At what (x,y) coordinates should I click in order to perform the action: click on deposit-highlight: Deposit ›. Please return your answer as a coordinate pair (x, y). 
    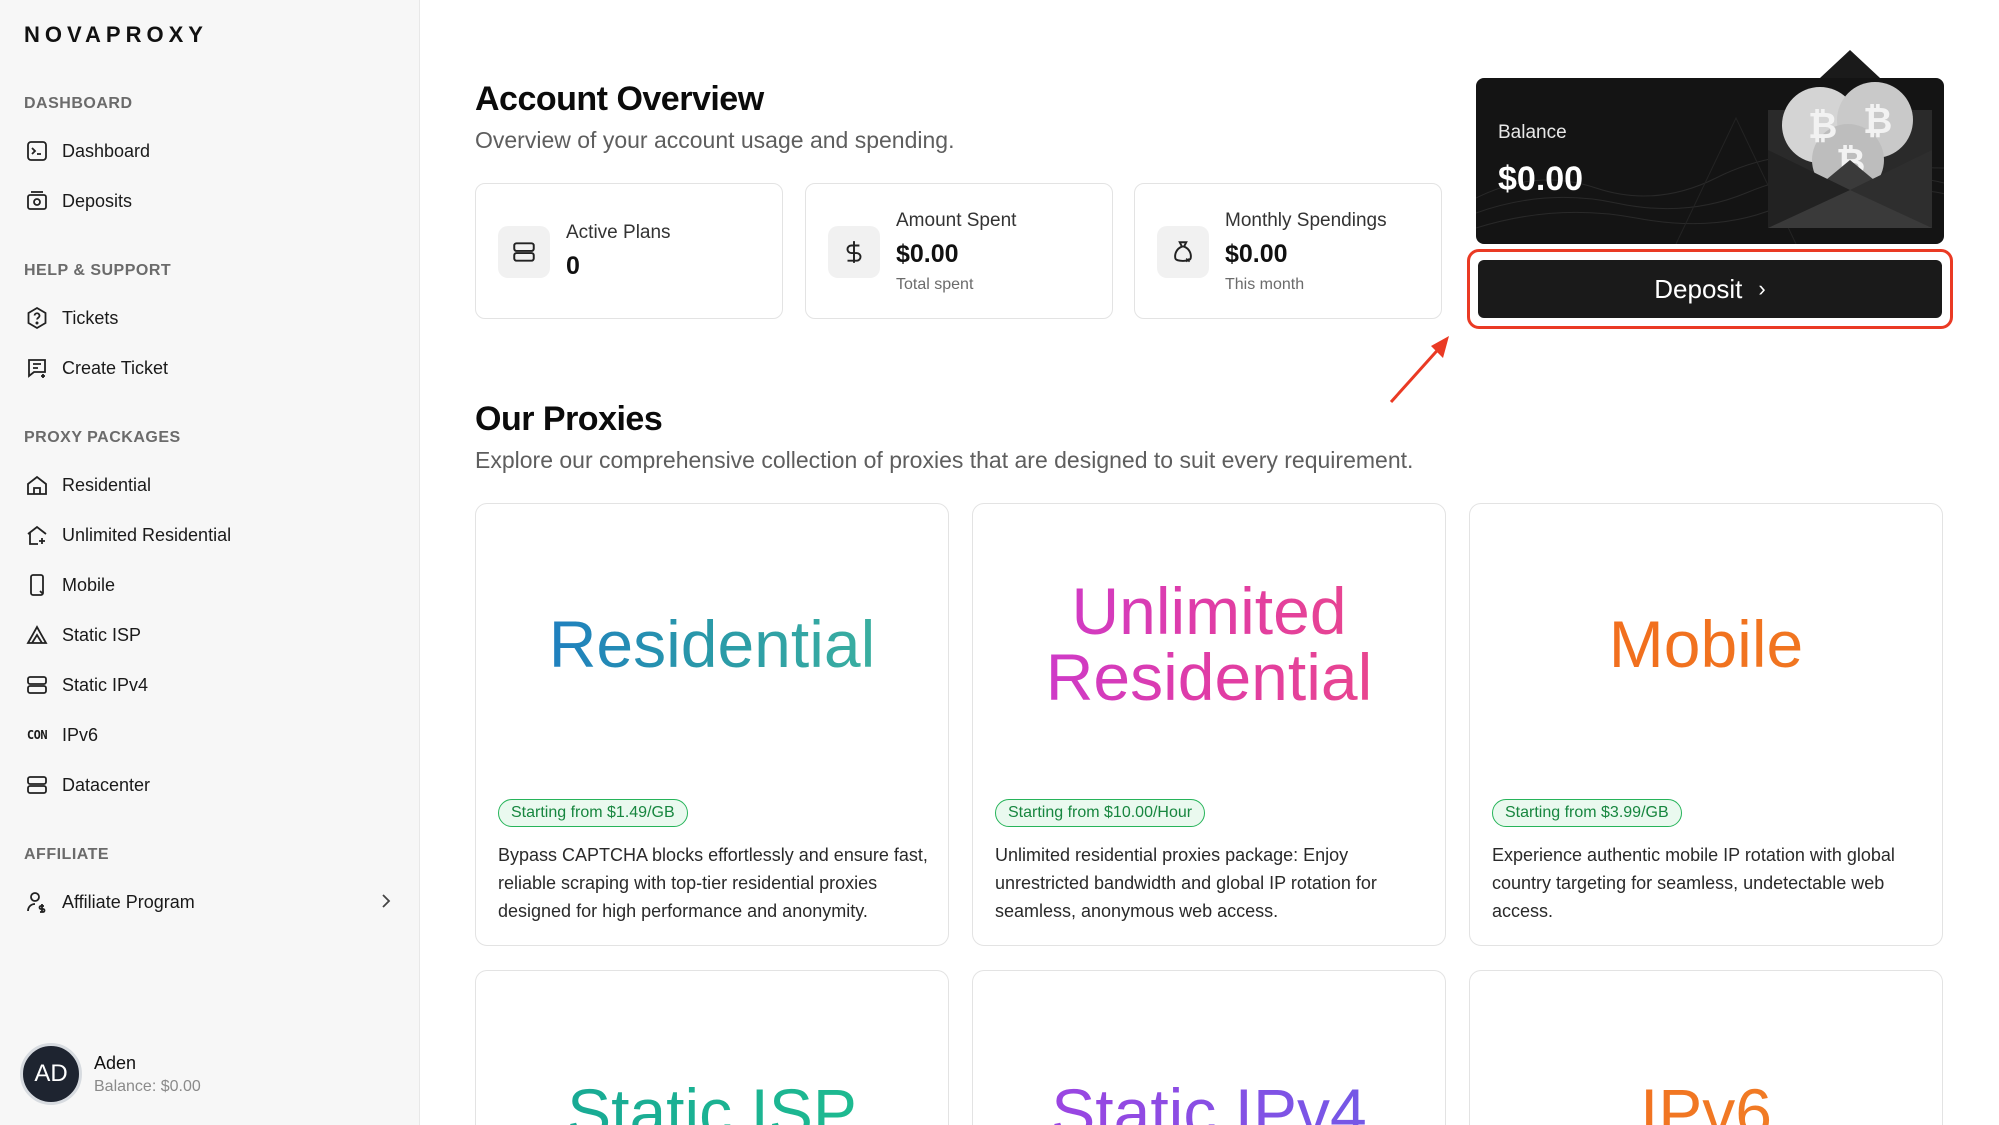
    Looking at the image, I should click on (1710, 289).